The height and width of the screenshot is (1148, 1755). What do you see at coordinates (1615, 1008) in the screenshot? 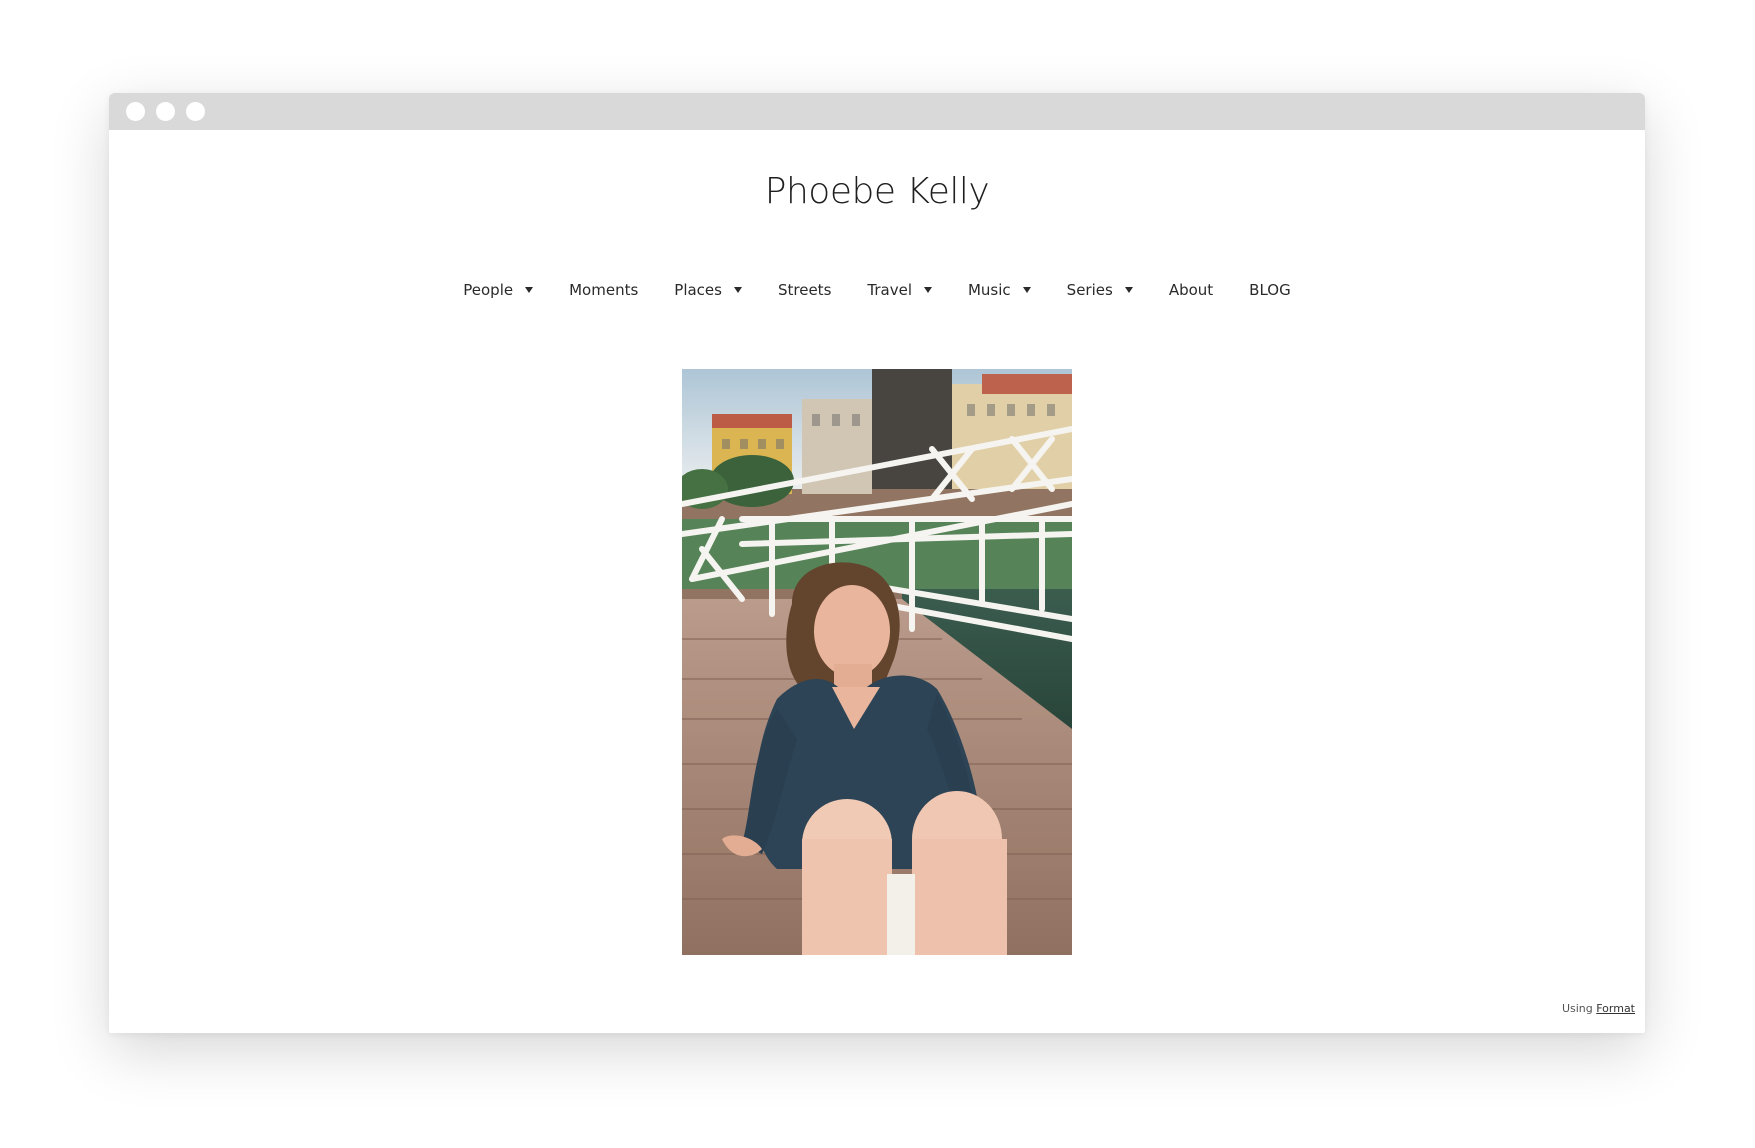
I see `format-link: Format` at bounding box center [1615, 1008].